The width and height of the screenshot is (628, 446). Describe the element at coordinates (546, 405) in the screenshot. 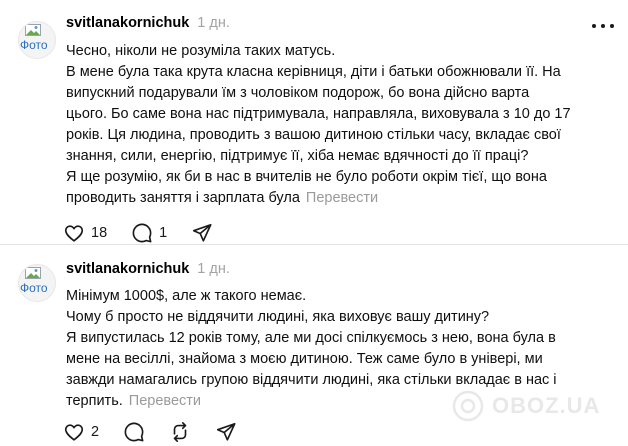

I see `watermark-text: OBOZ.UA` at that location.